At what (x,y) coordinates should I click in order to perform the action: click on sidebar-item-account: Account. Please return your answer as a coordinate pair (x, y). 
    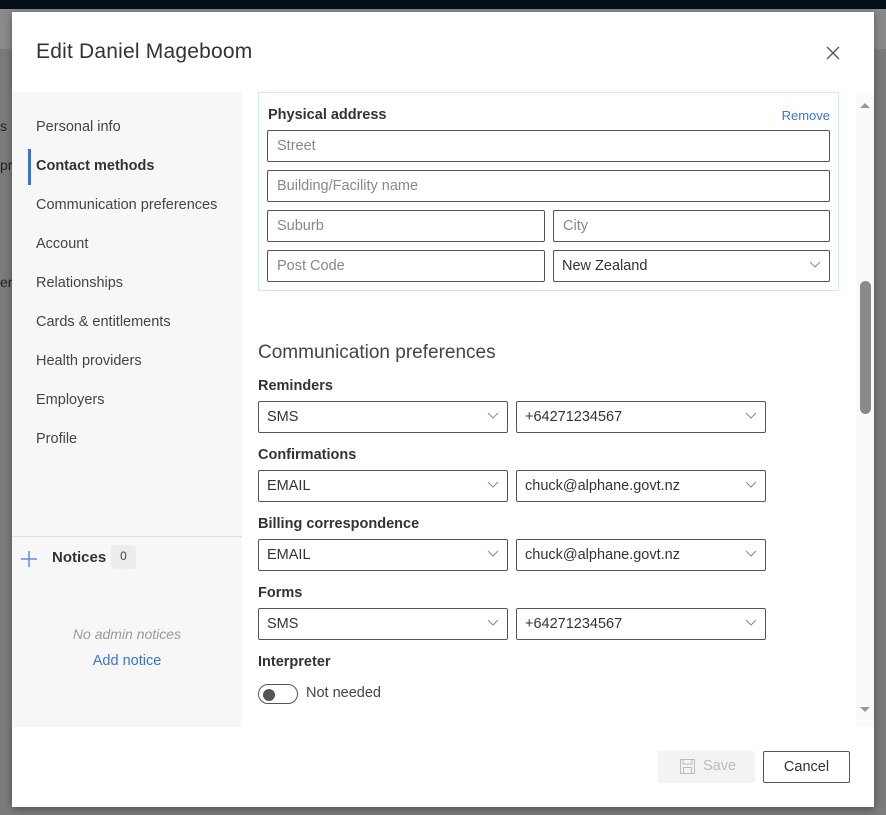
    Looking at the image, I should click on (62, 244).